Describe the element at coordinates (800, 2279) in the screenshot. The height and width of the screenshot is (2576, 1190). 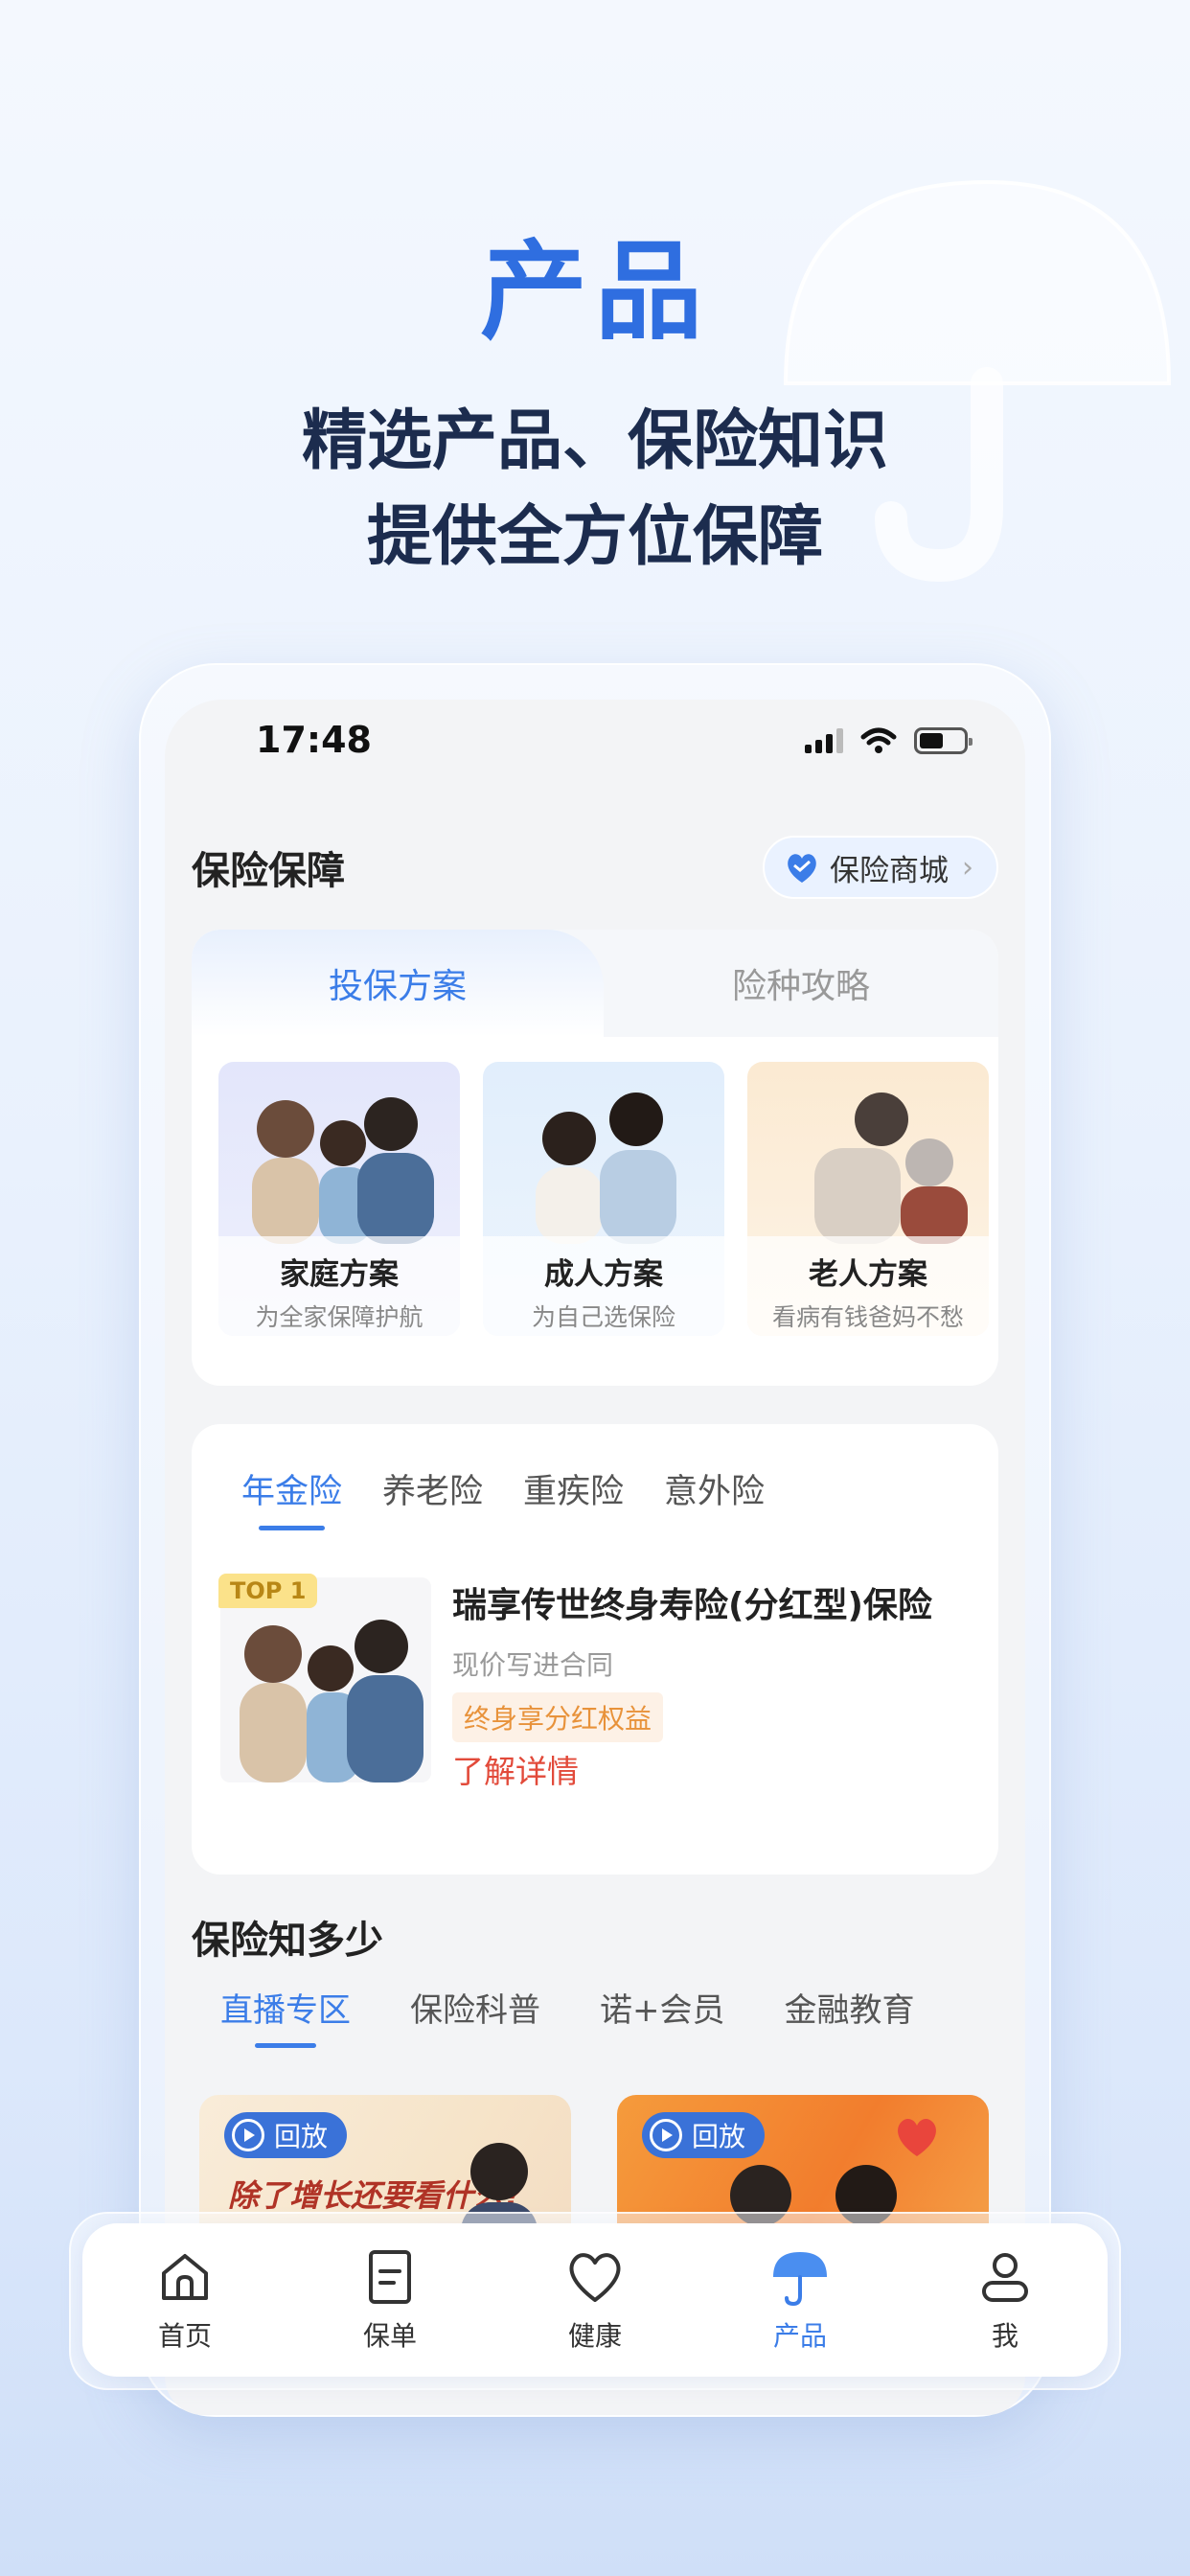
I see `umbrella-icon` at that location.